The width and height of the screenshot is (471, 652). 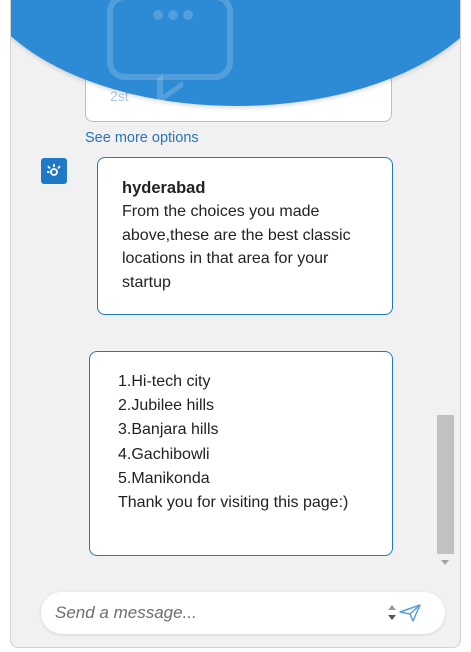 I want to click on message-line: 1.Hi-tech city, so click(x=164, y=381).